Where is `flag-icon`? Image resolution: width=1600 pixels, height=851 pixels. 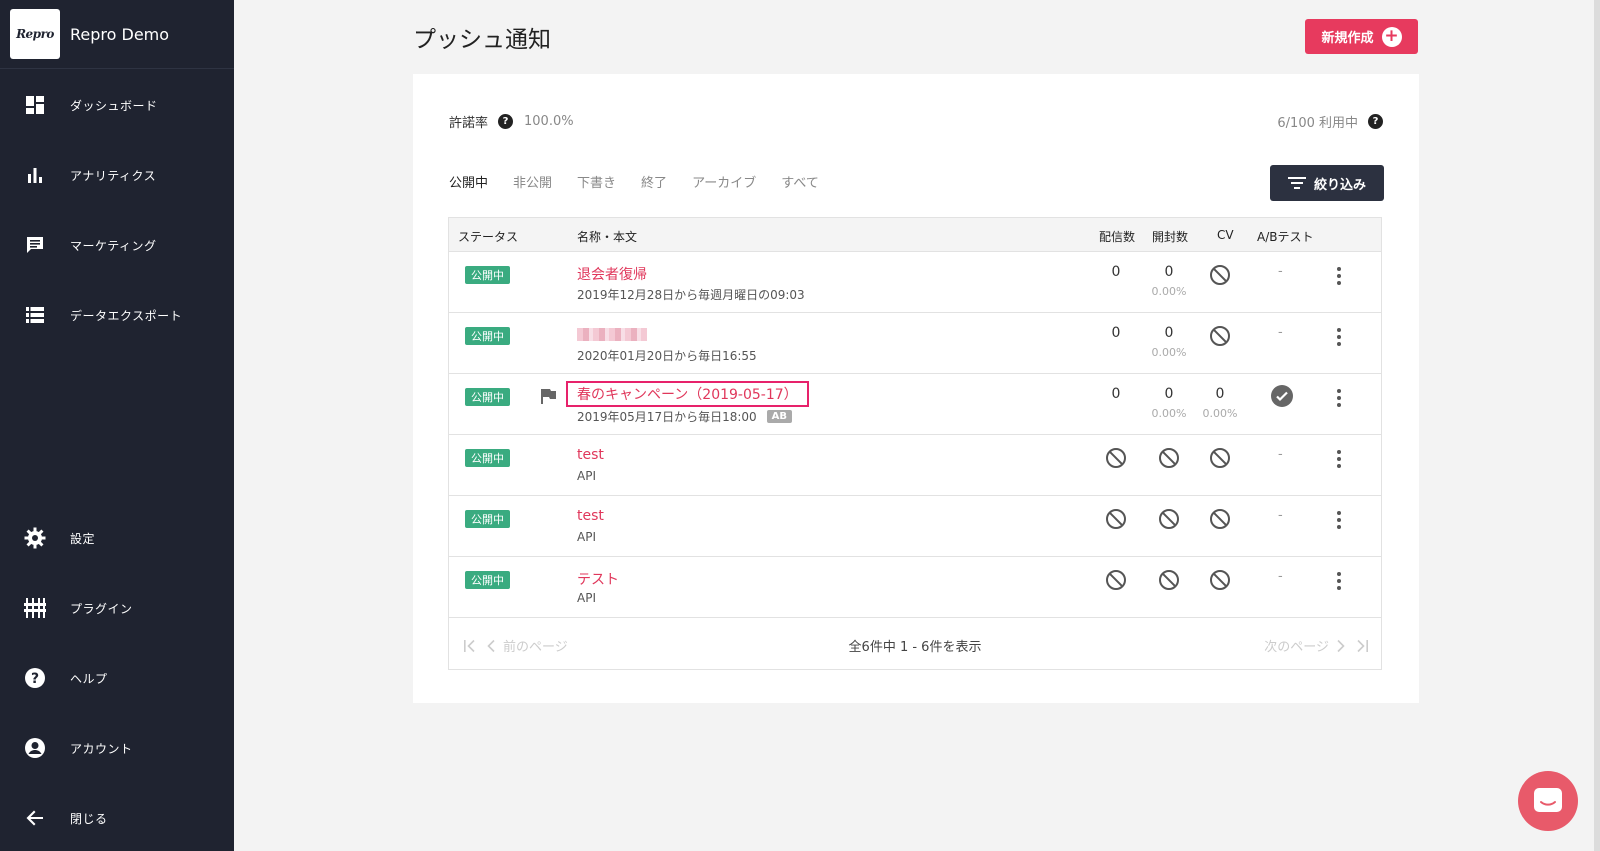 flag-icon is located at coordinates (548, 396).